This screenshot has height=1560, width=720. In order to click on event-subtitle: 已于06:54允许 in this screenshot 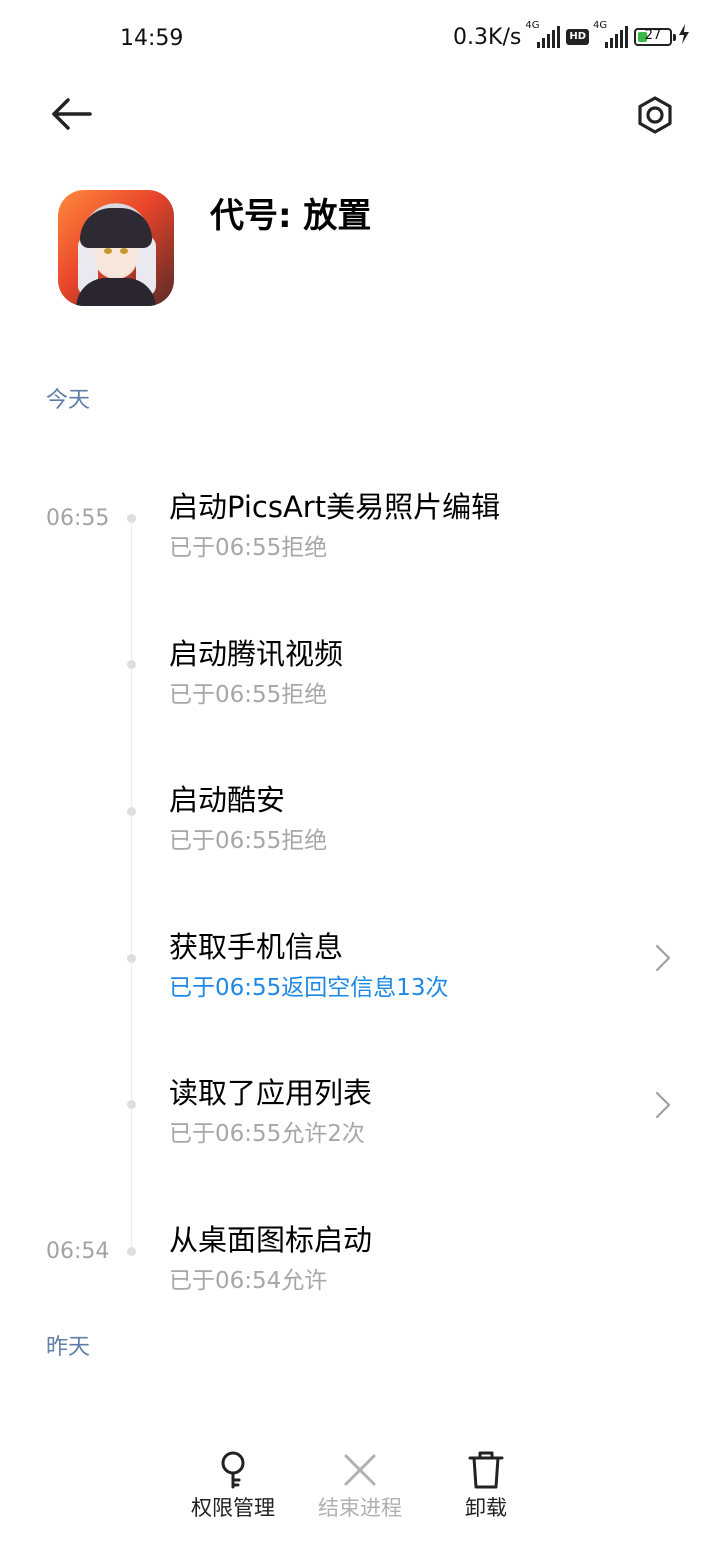, I will do `click(248, 1281)`.